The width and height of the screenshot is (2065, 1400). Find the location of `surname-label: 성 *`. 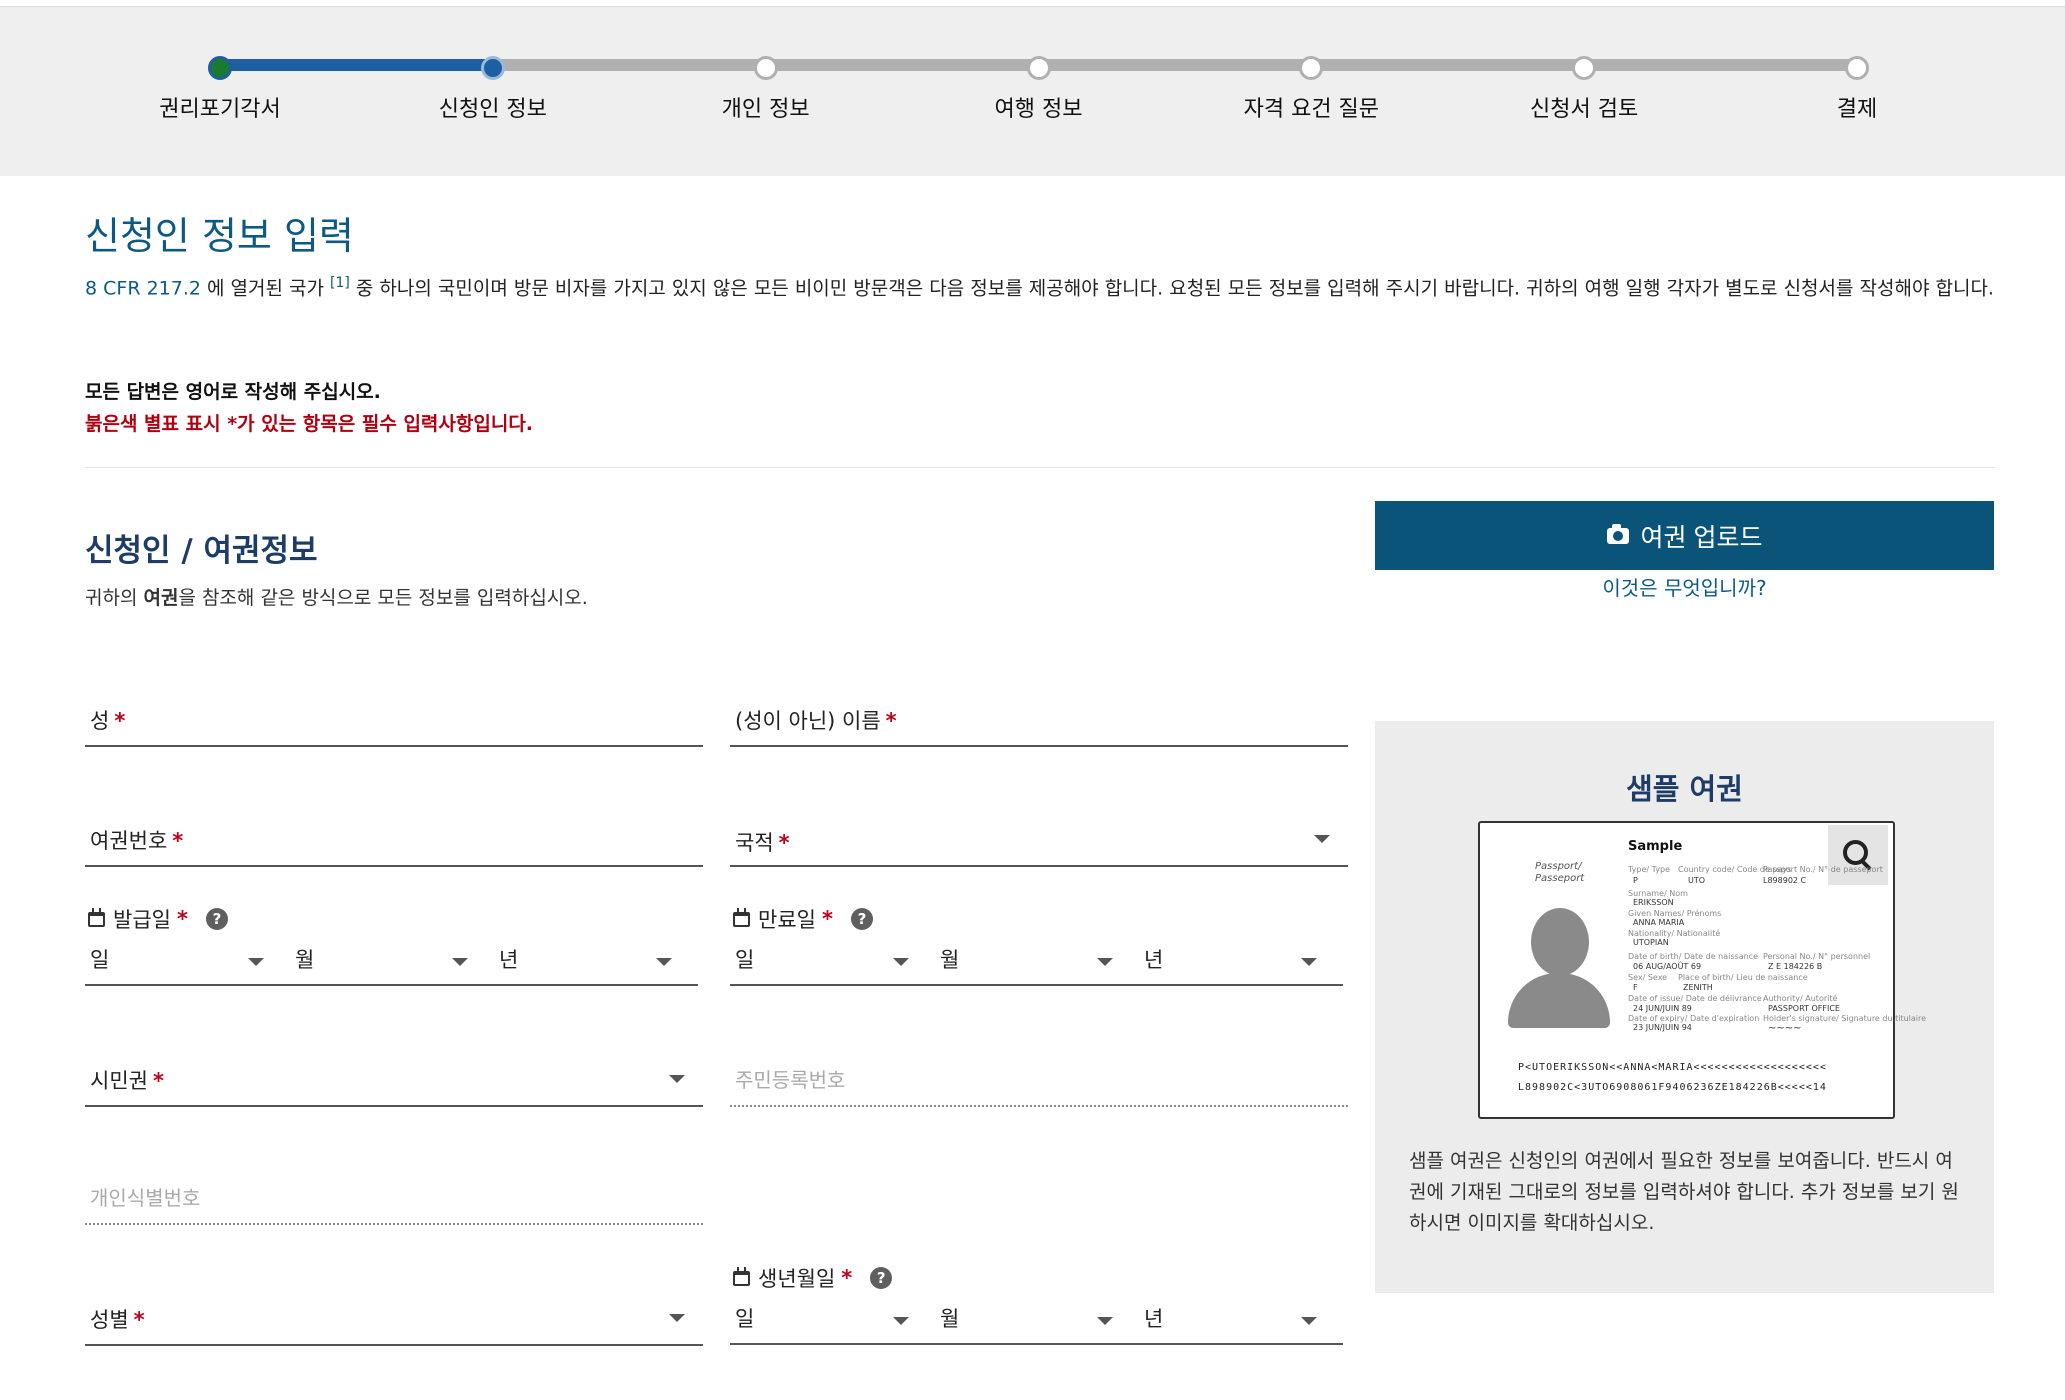

surname-label: 성 * is located at coordinates (107, 720).